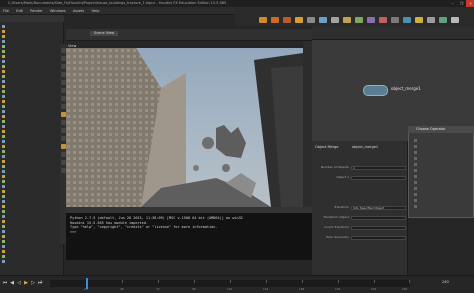 This screenshot has height=293, width=474. I want to click on play-reverse-icon: ◁, so click(19, 283).